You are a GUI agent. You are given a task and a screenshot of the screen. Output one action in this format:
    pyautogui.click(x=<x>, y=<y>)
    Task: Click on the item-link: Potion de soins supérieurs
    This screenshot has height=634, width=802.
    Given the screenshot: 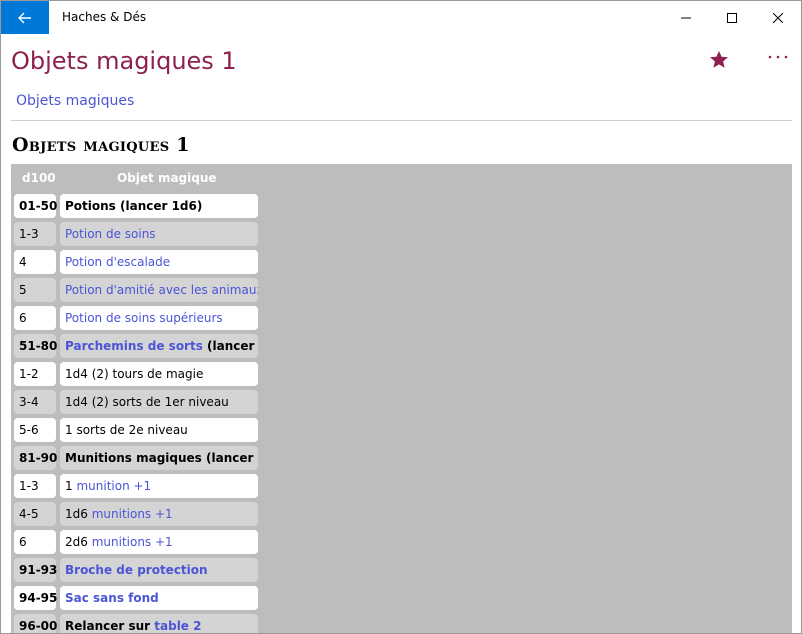 What is the action you would take?
    pyautogui.click(x=144, y=318)
    